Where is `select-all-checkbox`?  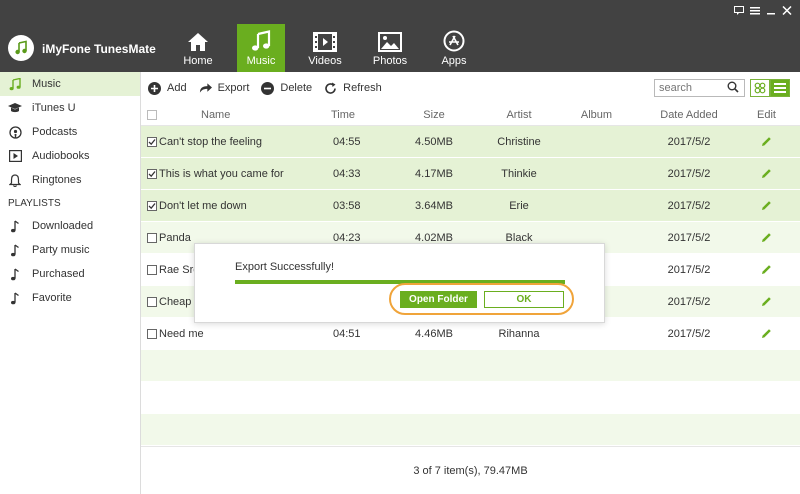 select-all-checkbox is located at coordinates (150, 114).